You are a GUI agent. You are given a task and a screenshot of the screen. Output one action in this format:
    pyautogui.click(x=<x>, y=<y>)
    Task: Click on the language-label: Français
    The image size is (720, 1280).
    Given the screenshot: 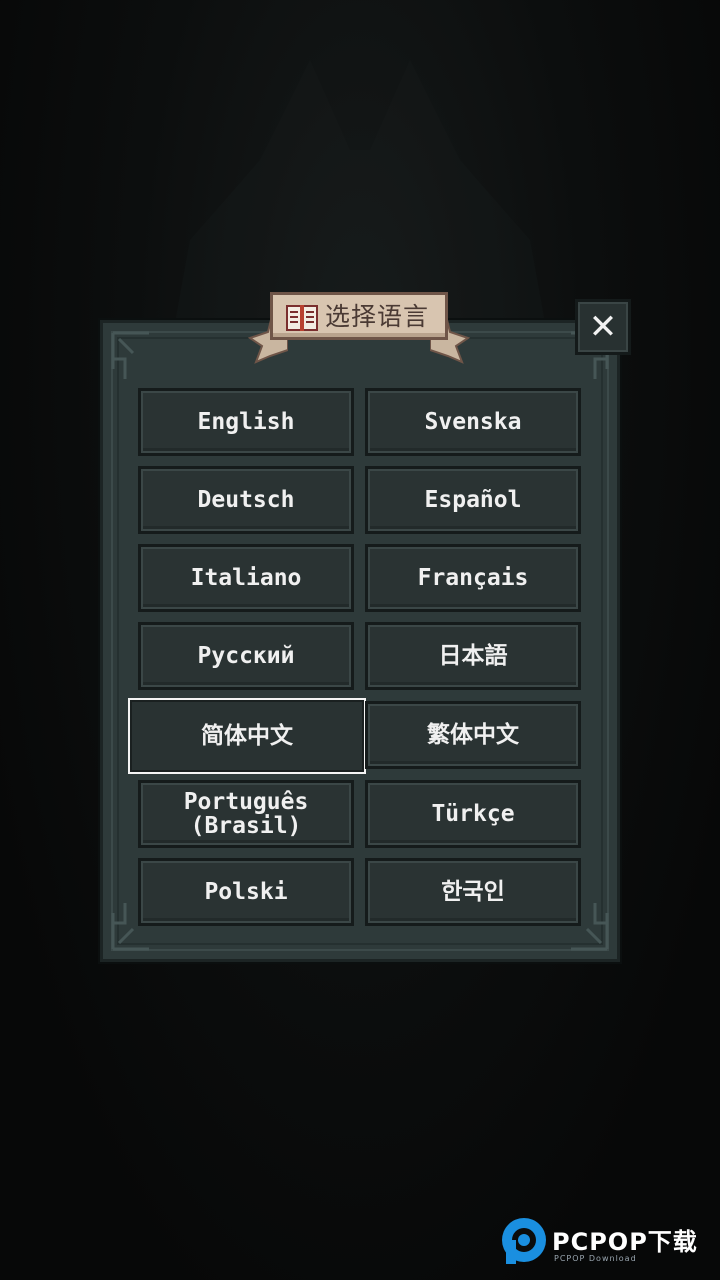 What is the action you would take?
    pyautogui.click(x=473, y=578)
    